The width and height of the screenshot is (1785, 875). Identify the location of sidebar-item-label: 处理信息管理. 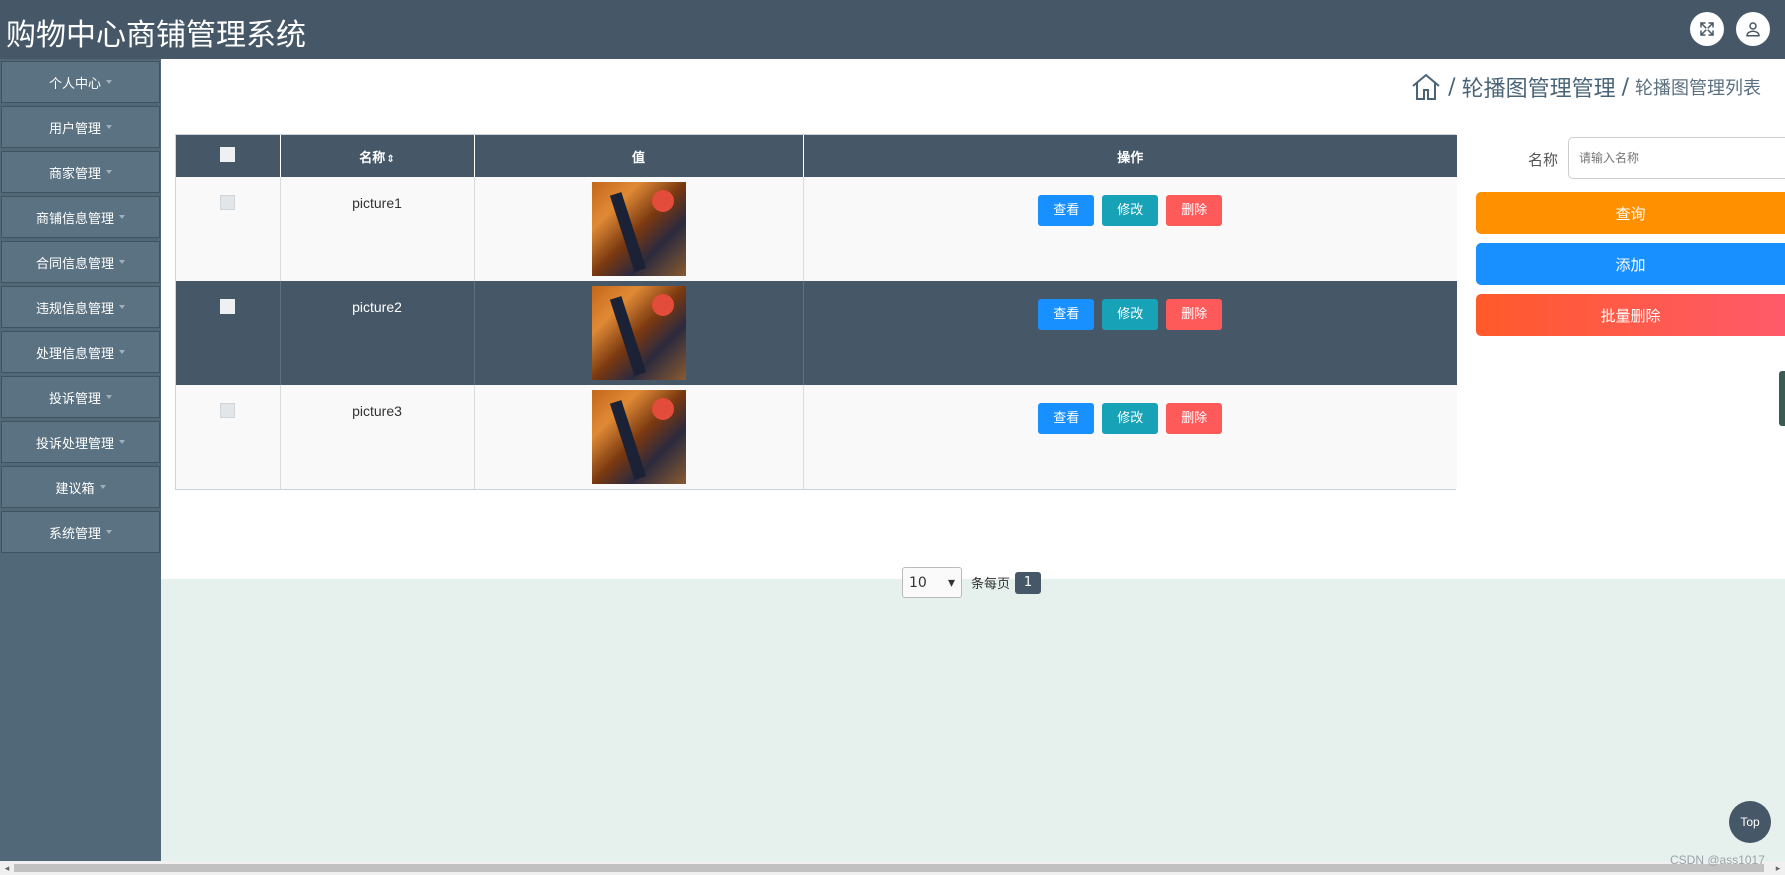
(74, 354).